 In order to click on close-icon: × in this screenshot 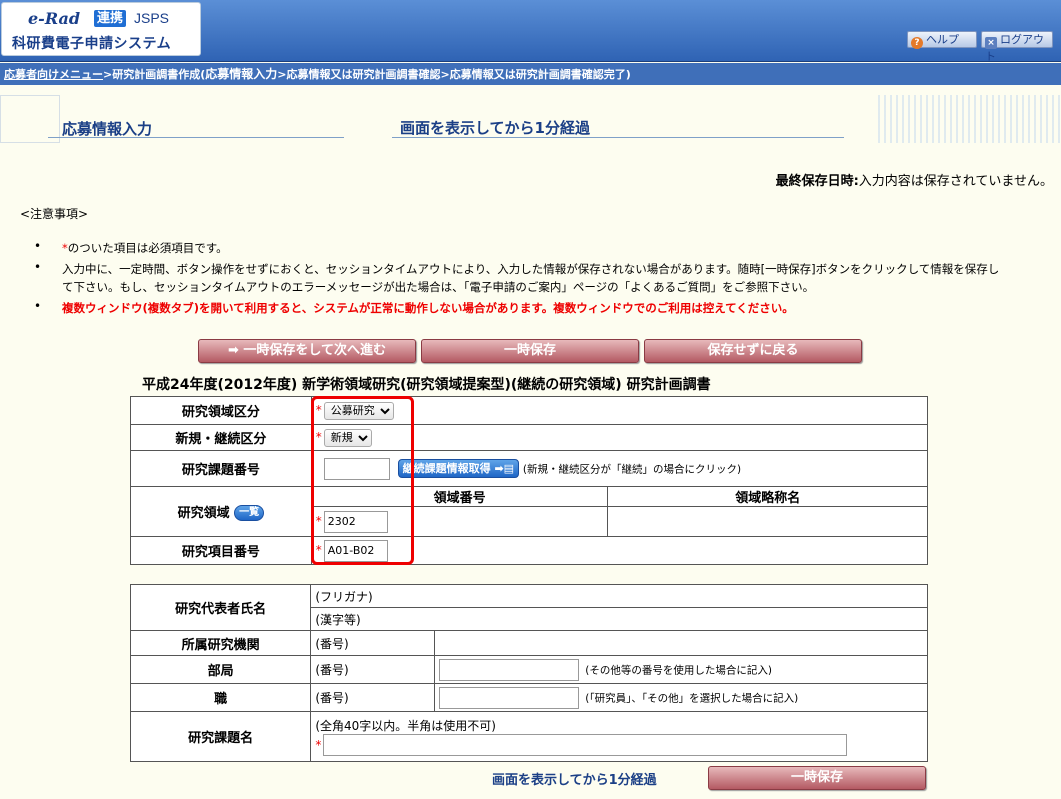, I will do `click(991, 43)`.